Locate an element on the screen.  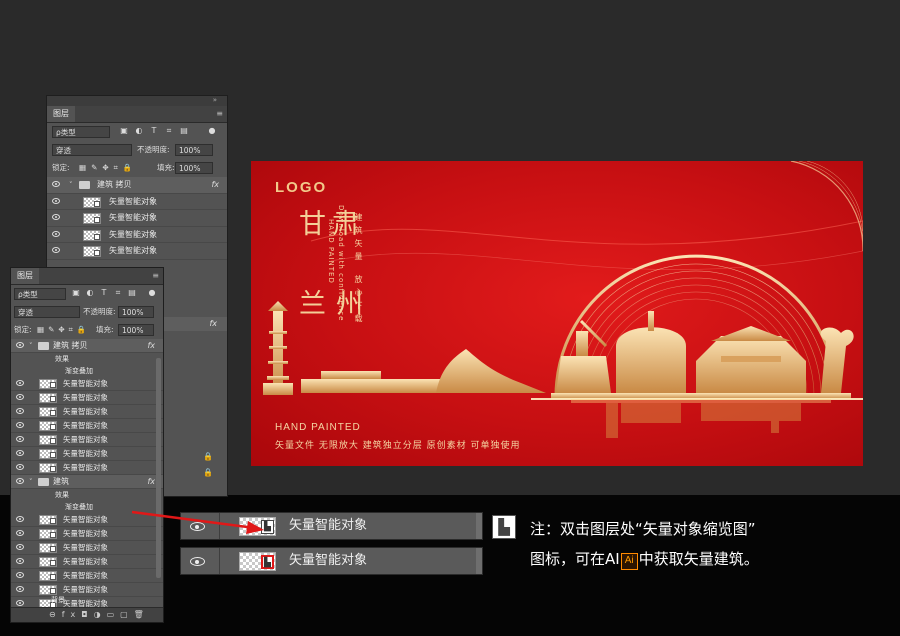
effect-row: 渐变叠加 is located at coordinates (87, 507).